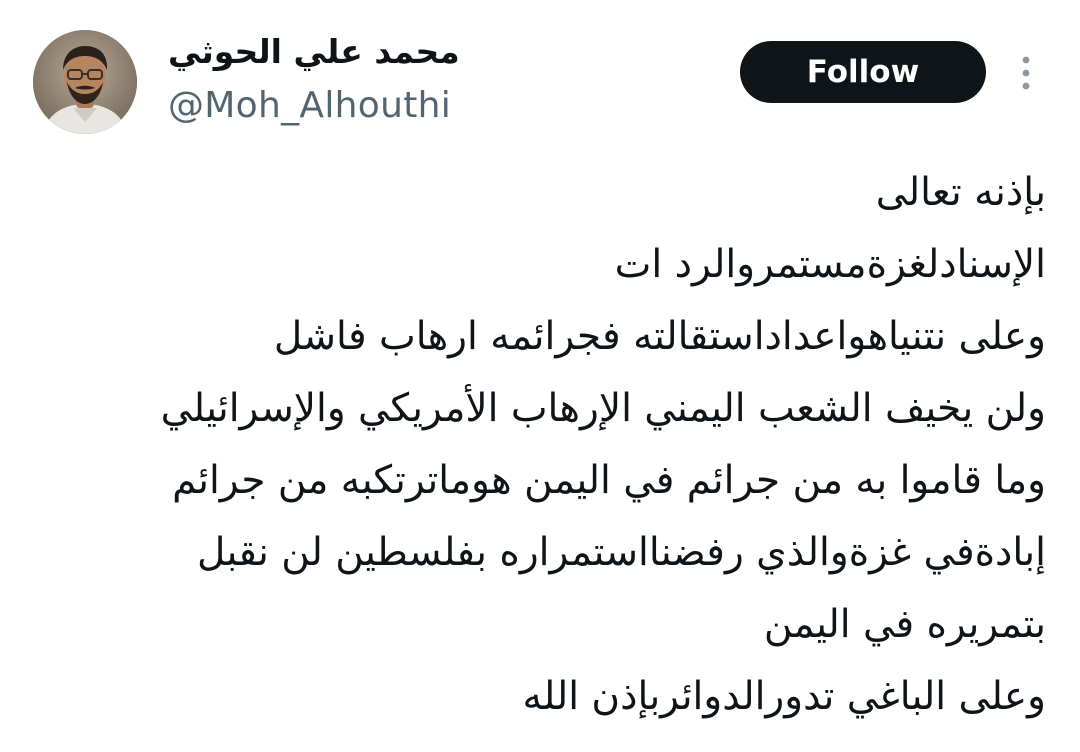  What do you see at coordinates (830, 264) in the screenshot?
I see `tweet-line: الإسنادلغزةمستمروالرد ات` at bounding box center [830, 264].